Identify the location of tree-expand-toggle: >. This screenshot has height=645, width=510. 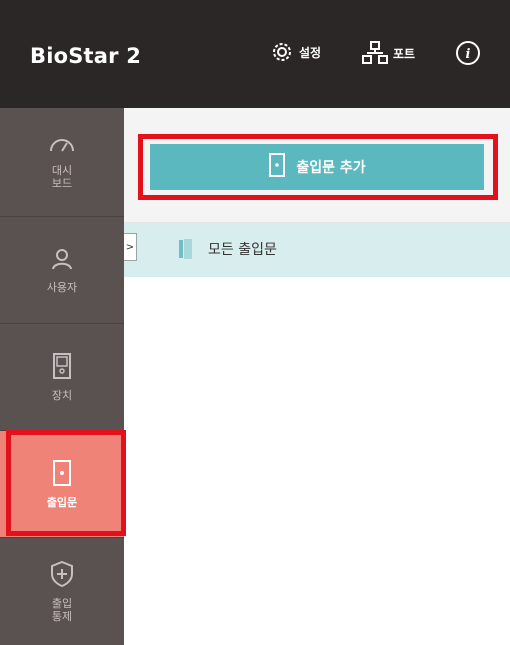
(130, 247).